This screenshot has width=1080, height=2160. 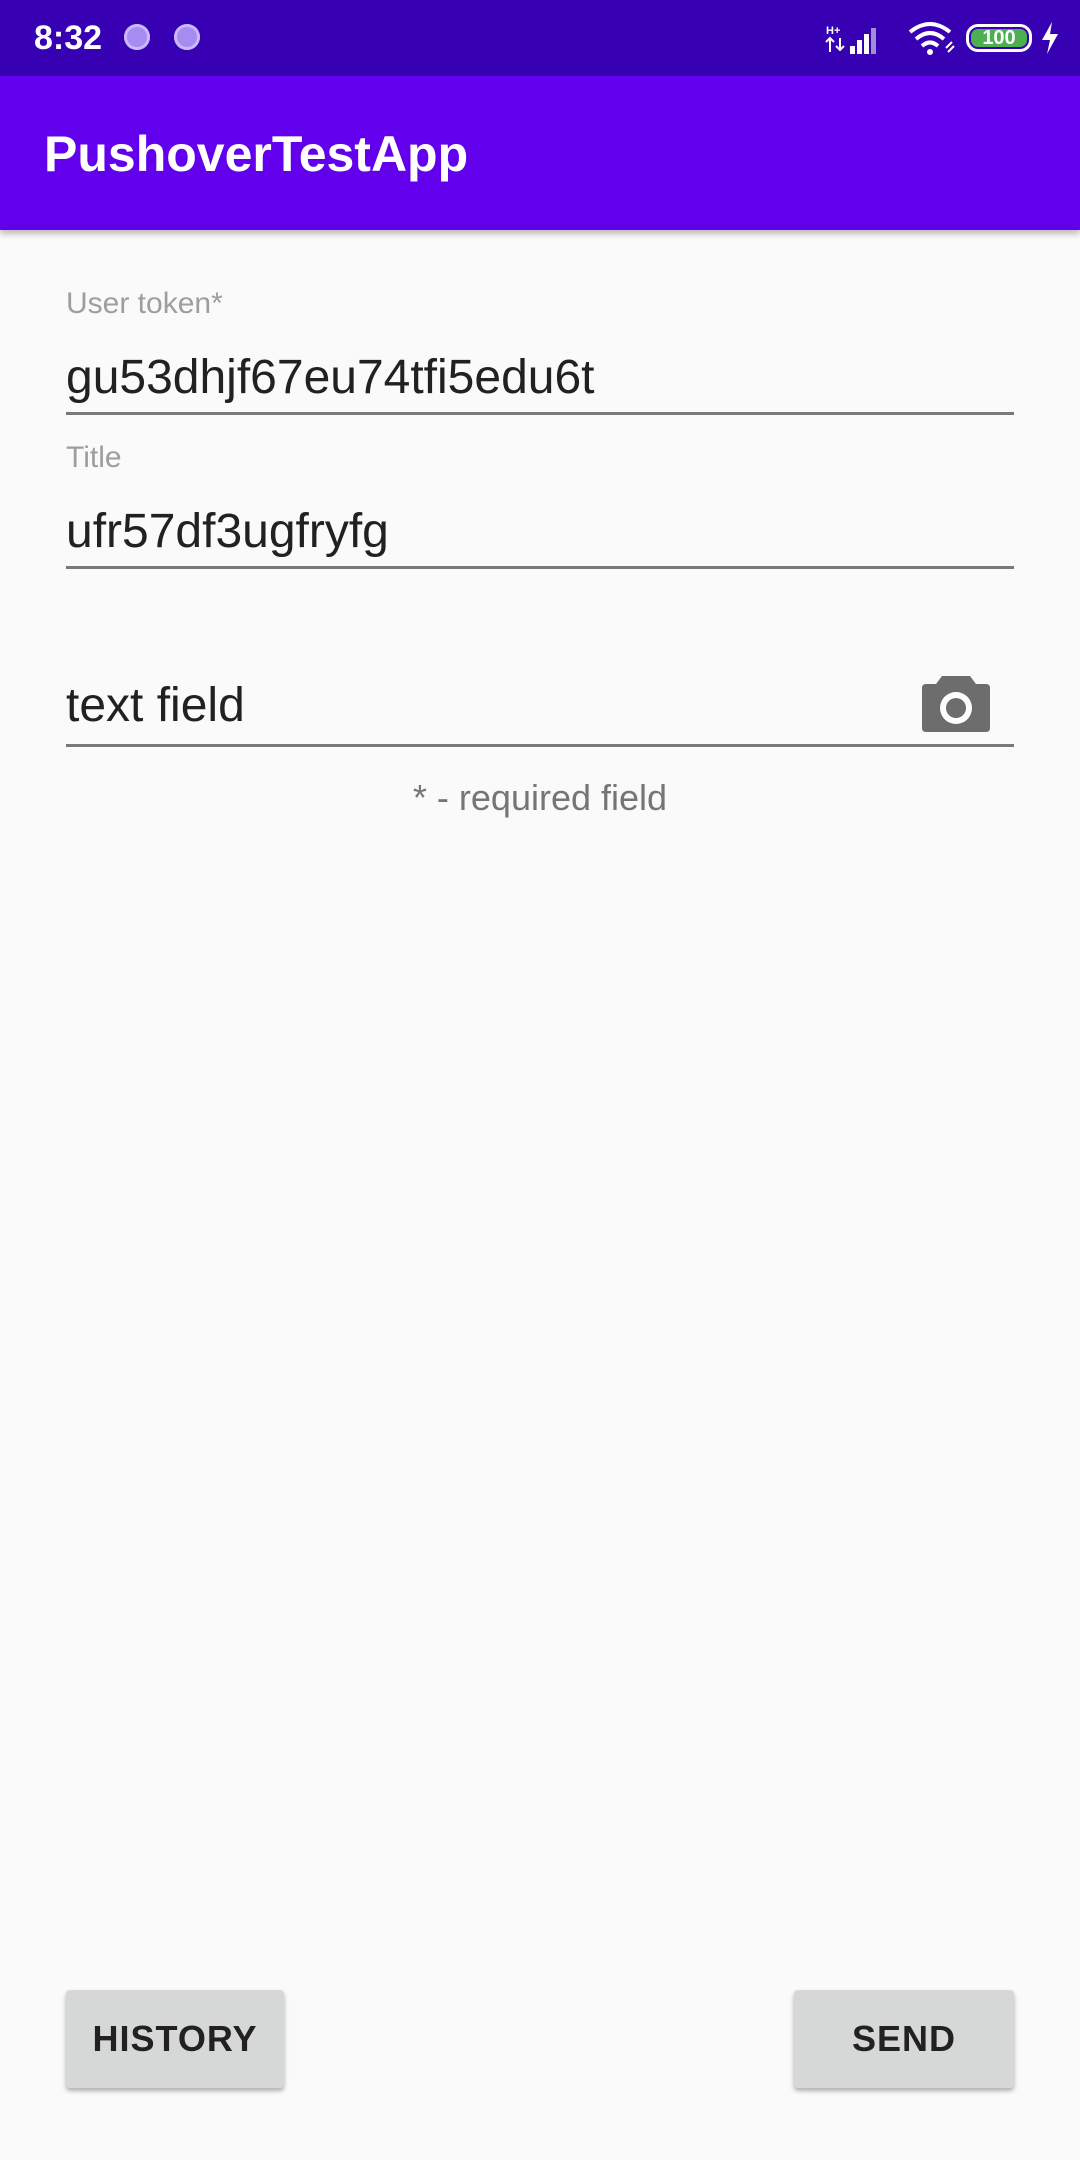 What do you see at coordinates (904, 2039) in the screenshot?
I see `send-button: SEND` at bounding box center [904, 2039].